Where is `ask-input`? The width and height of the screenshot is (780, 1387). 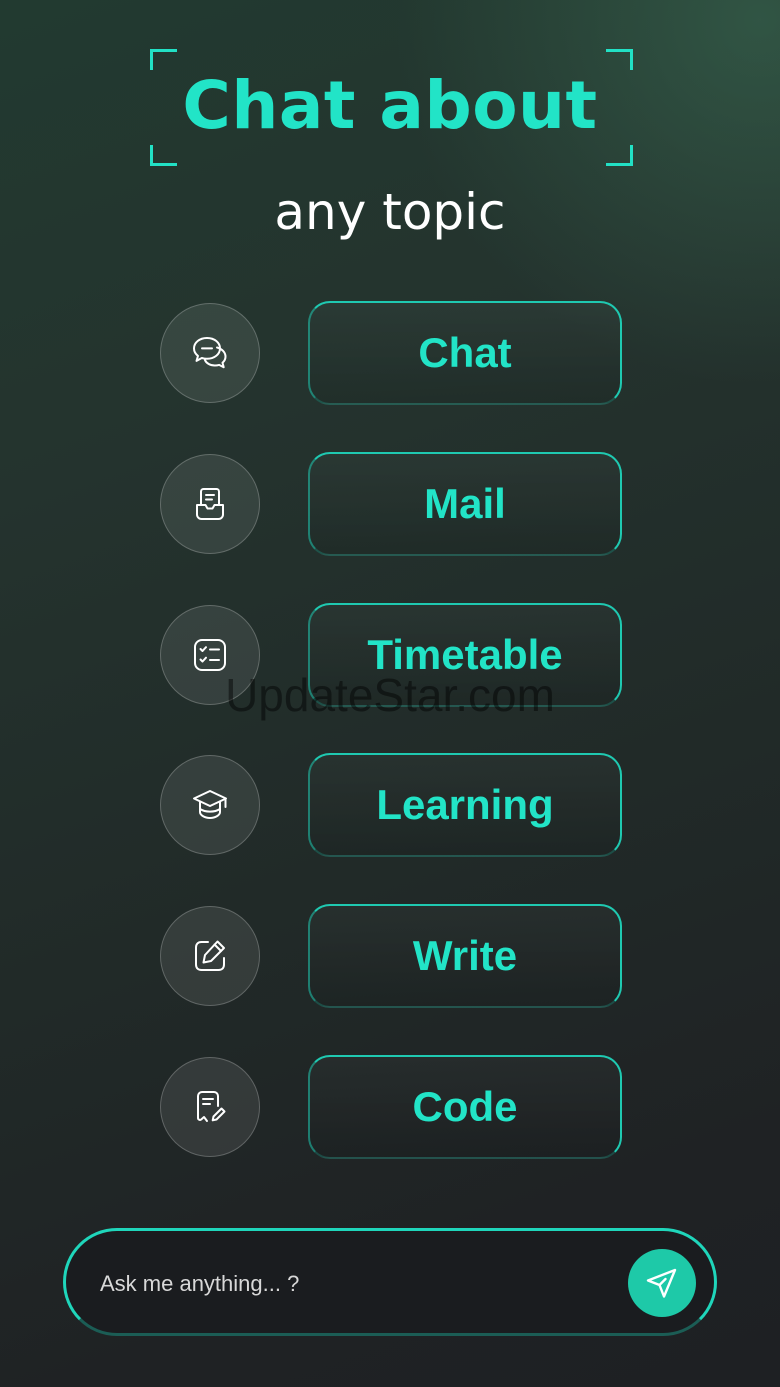 ask-input is located at coordinates (340, 1284).